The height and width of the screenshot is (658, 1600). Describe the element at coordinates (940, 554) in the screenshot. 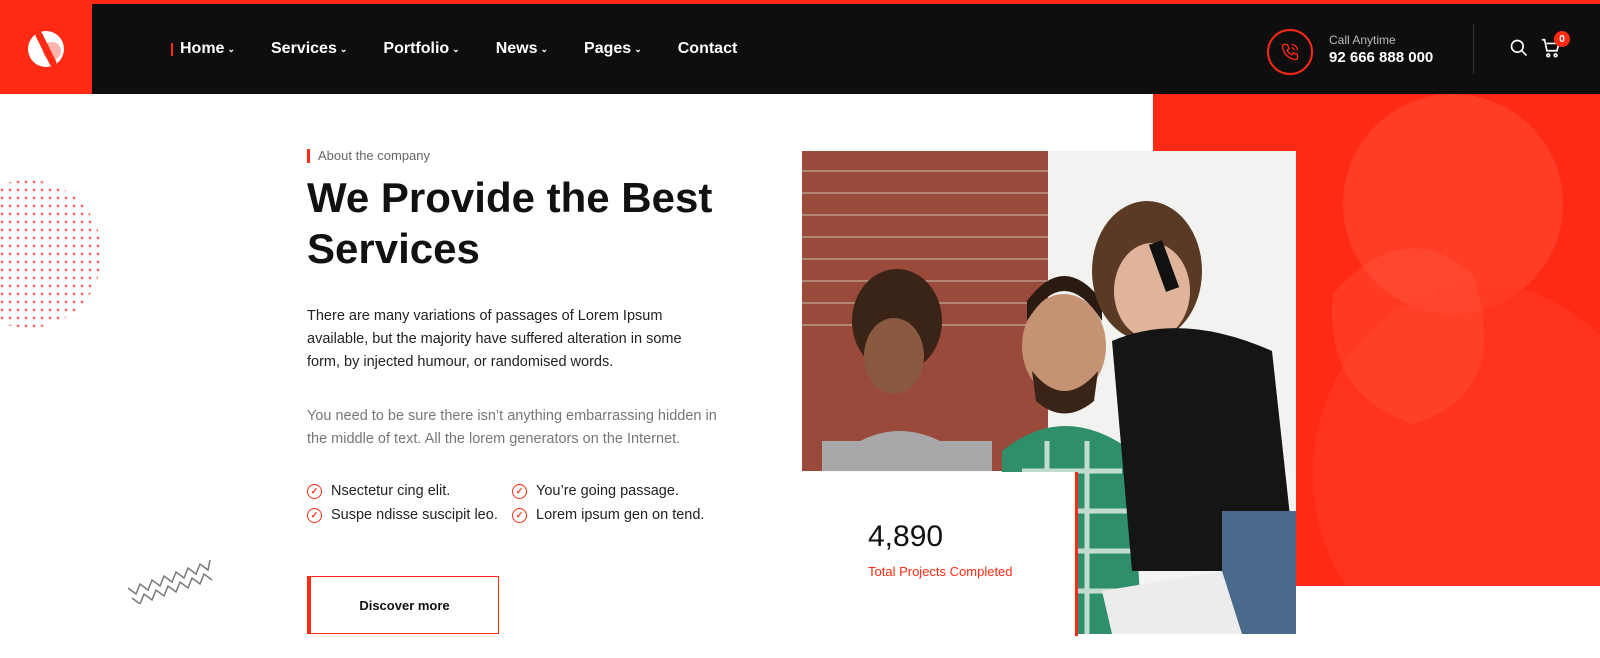

I see `stat-card: 4,890 Total Projects Completed` at that location.